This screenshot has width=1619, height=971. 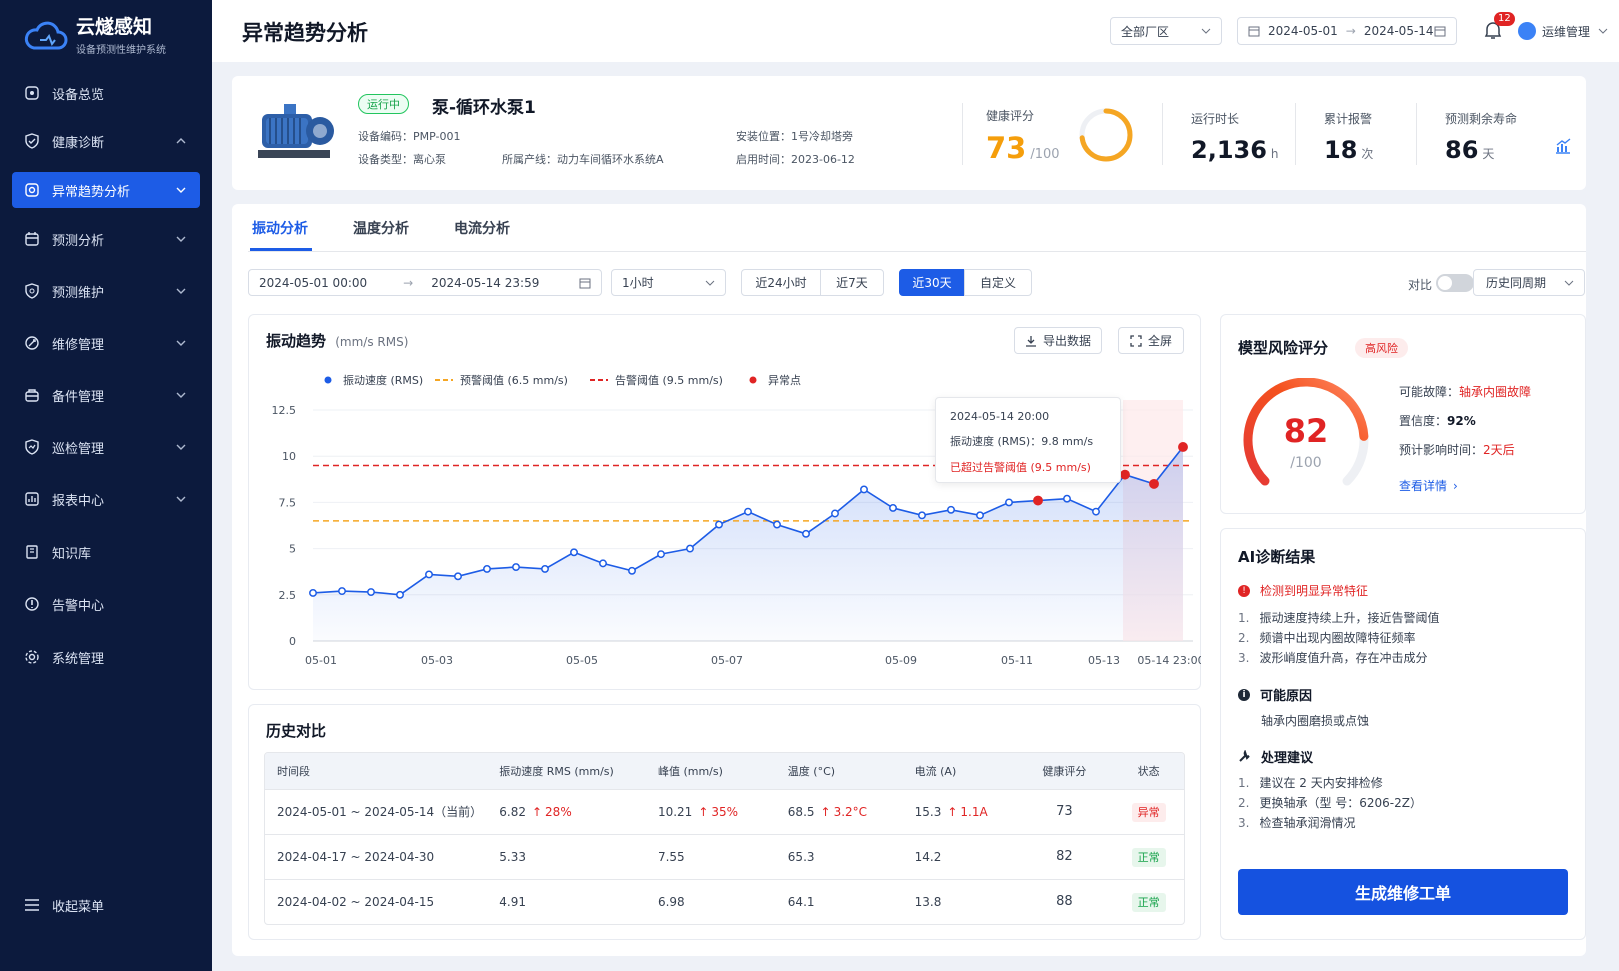 What do you see at coordinates (1563, 146) in the screenshot?
I see `chart-trend-icon` at bounding box center [1563, 146].